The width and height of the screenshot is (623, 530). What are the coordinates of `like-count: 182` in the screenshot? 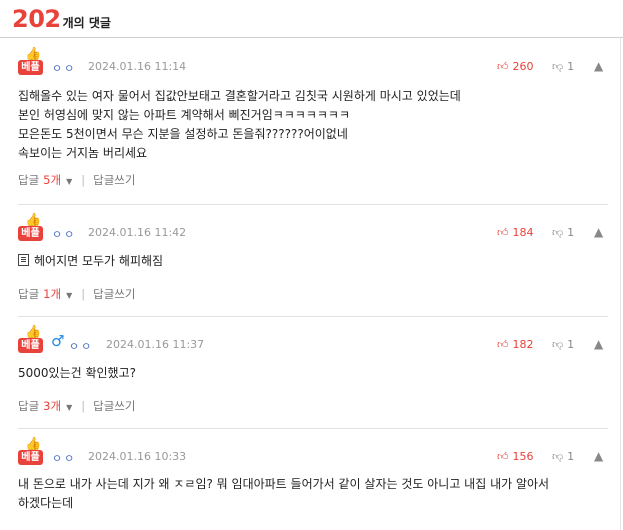 It's located at (523, 344).